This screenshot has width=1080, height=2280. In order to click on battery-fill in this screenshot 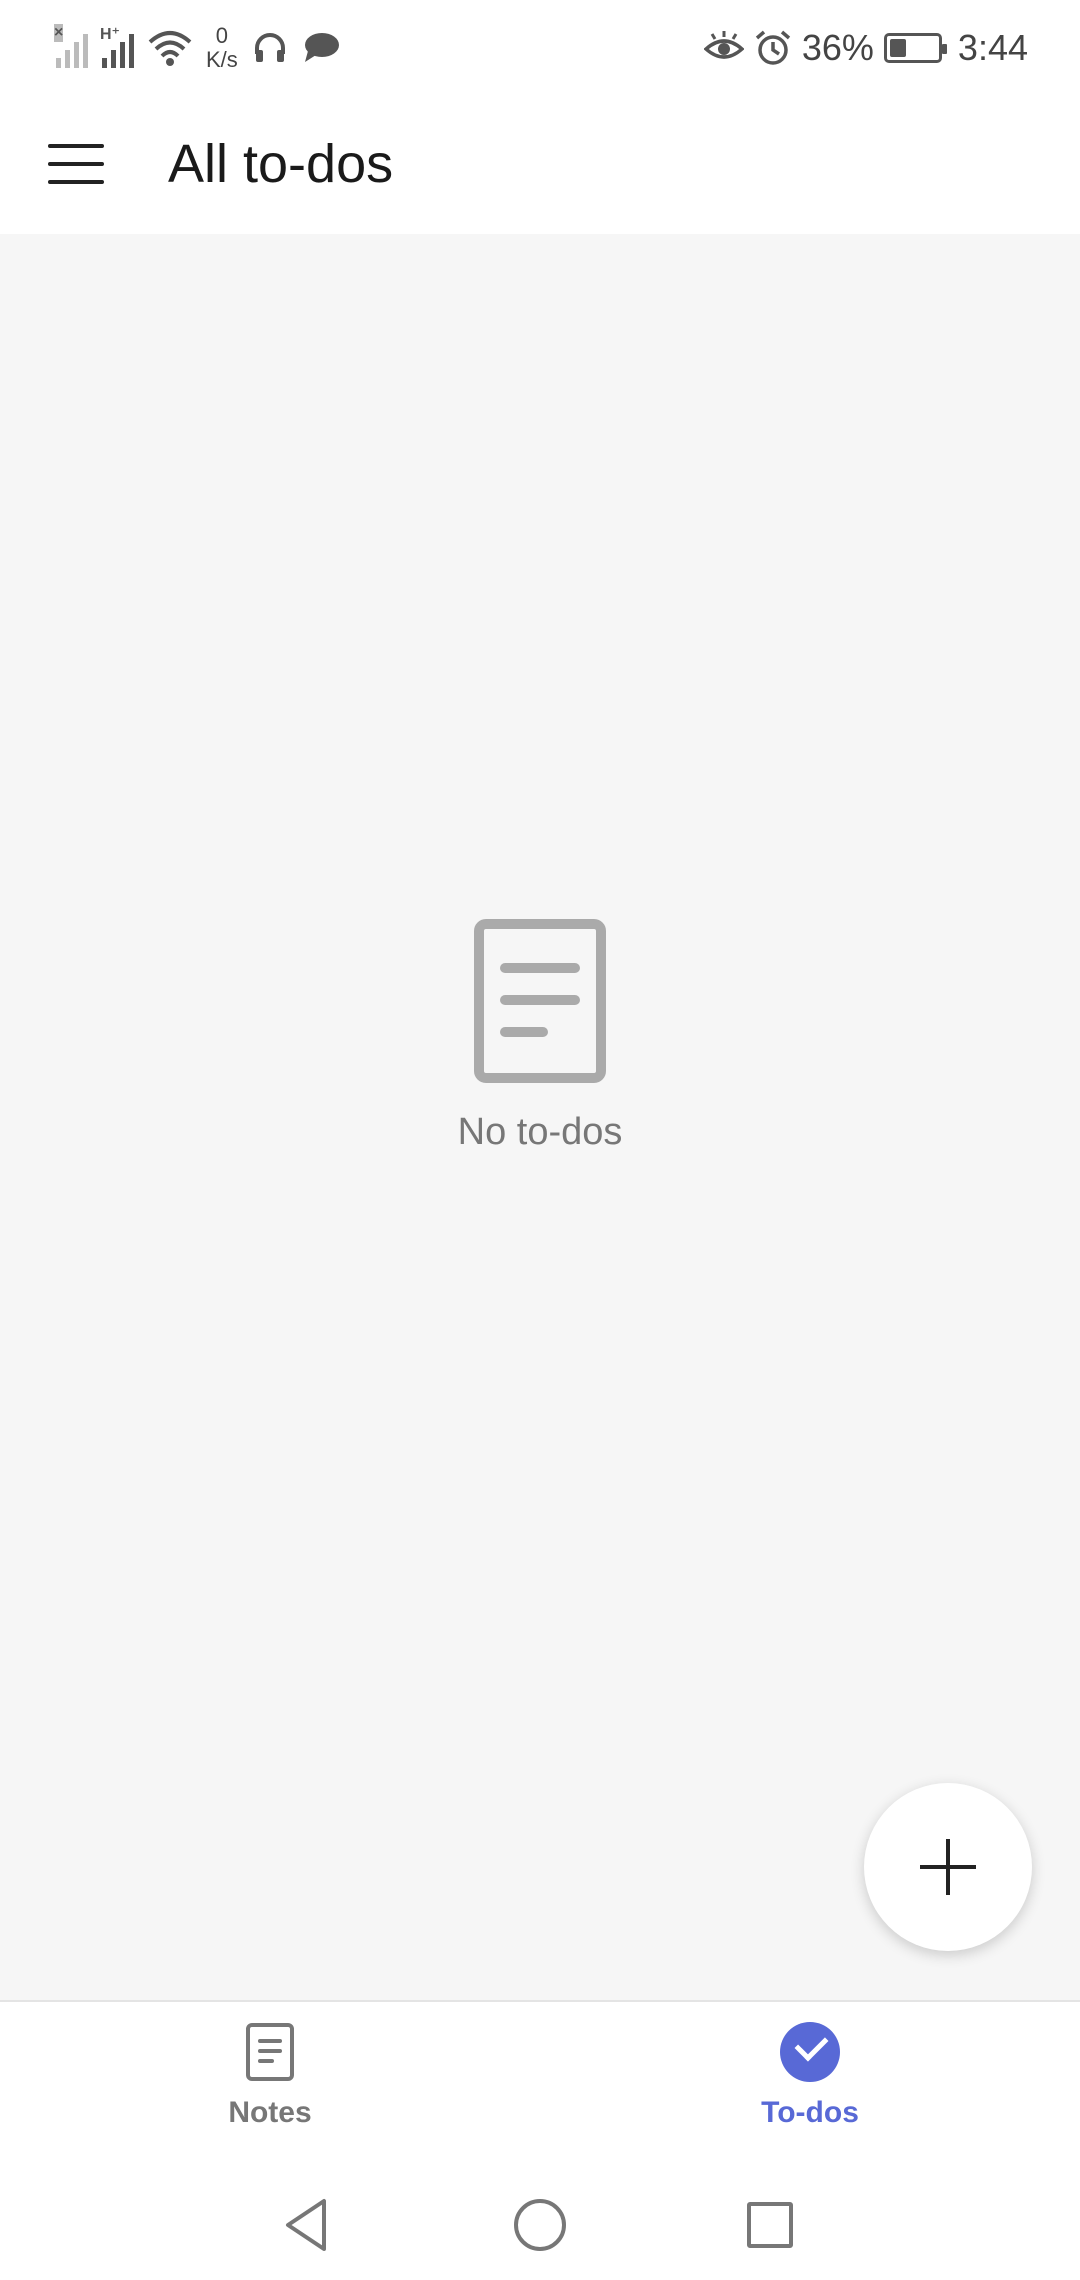, I will do `click(898, 48)`.